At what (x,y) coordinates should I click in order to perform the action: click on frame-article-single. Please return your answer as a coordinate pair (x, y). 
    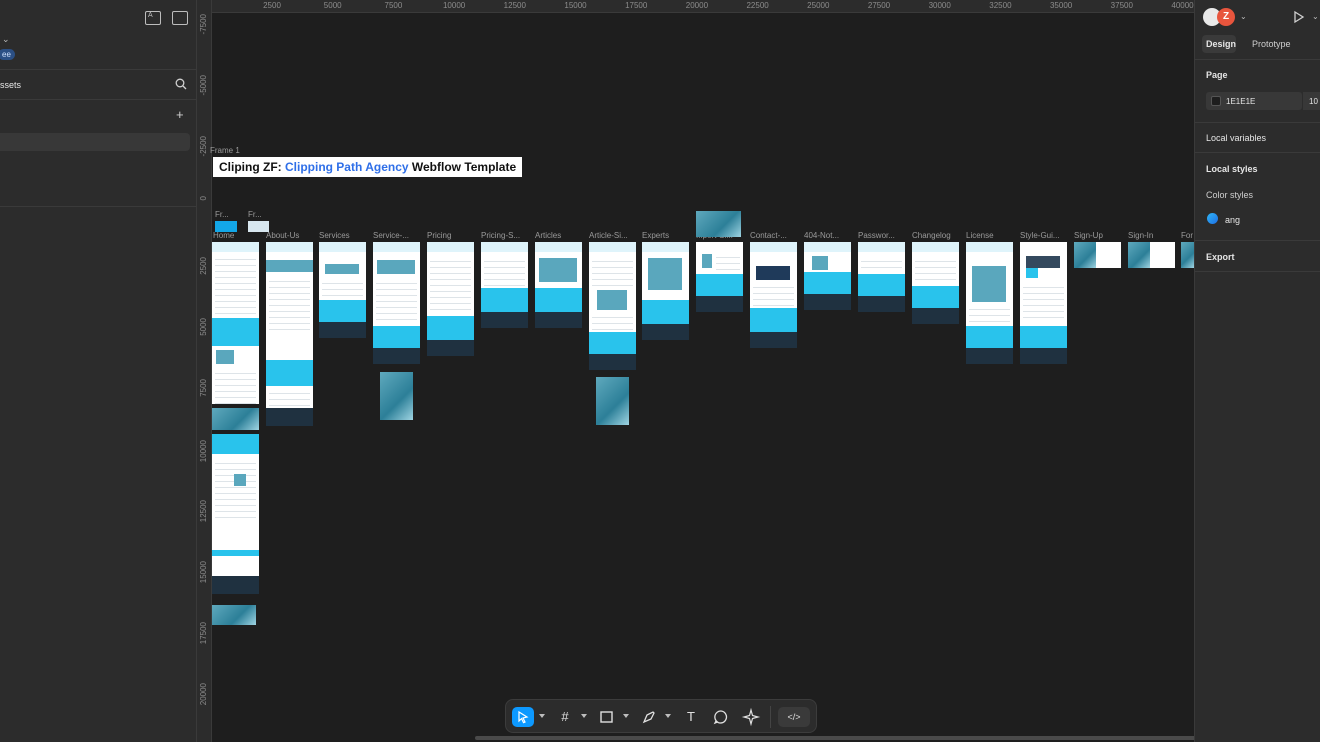
    Looking at the image, I should click on (612, 298).